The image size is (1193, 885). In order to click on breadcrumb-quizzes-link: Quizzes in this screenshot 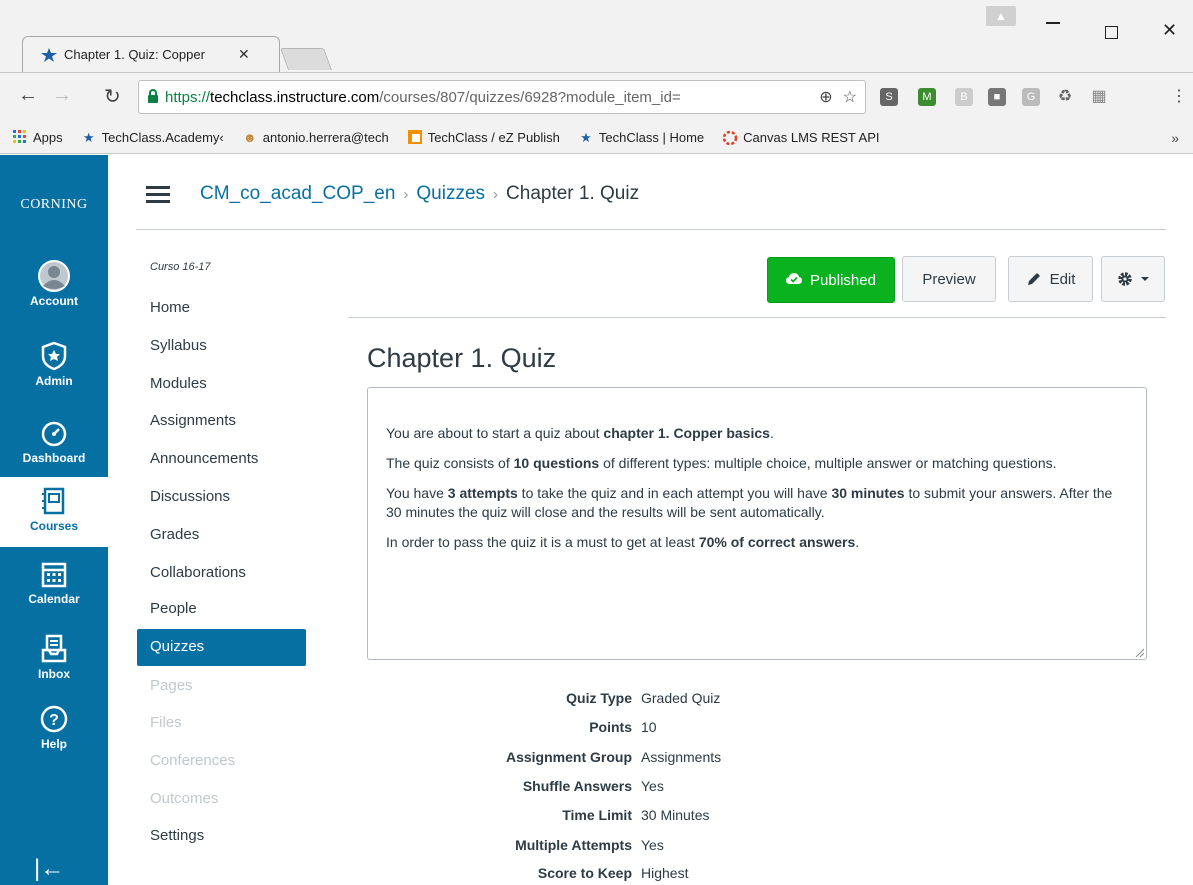, I will do `click(450, 193)`.